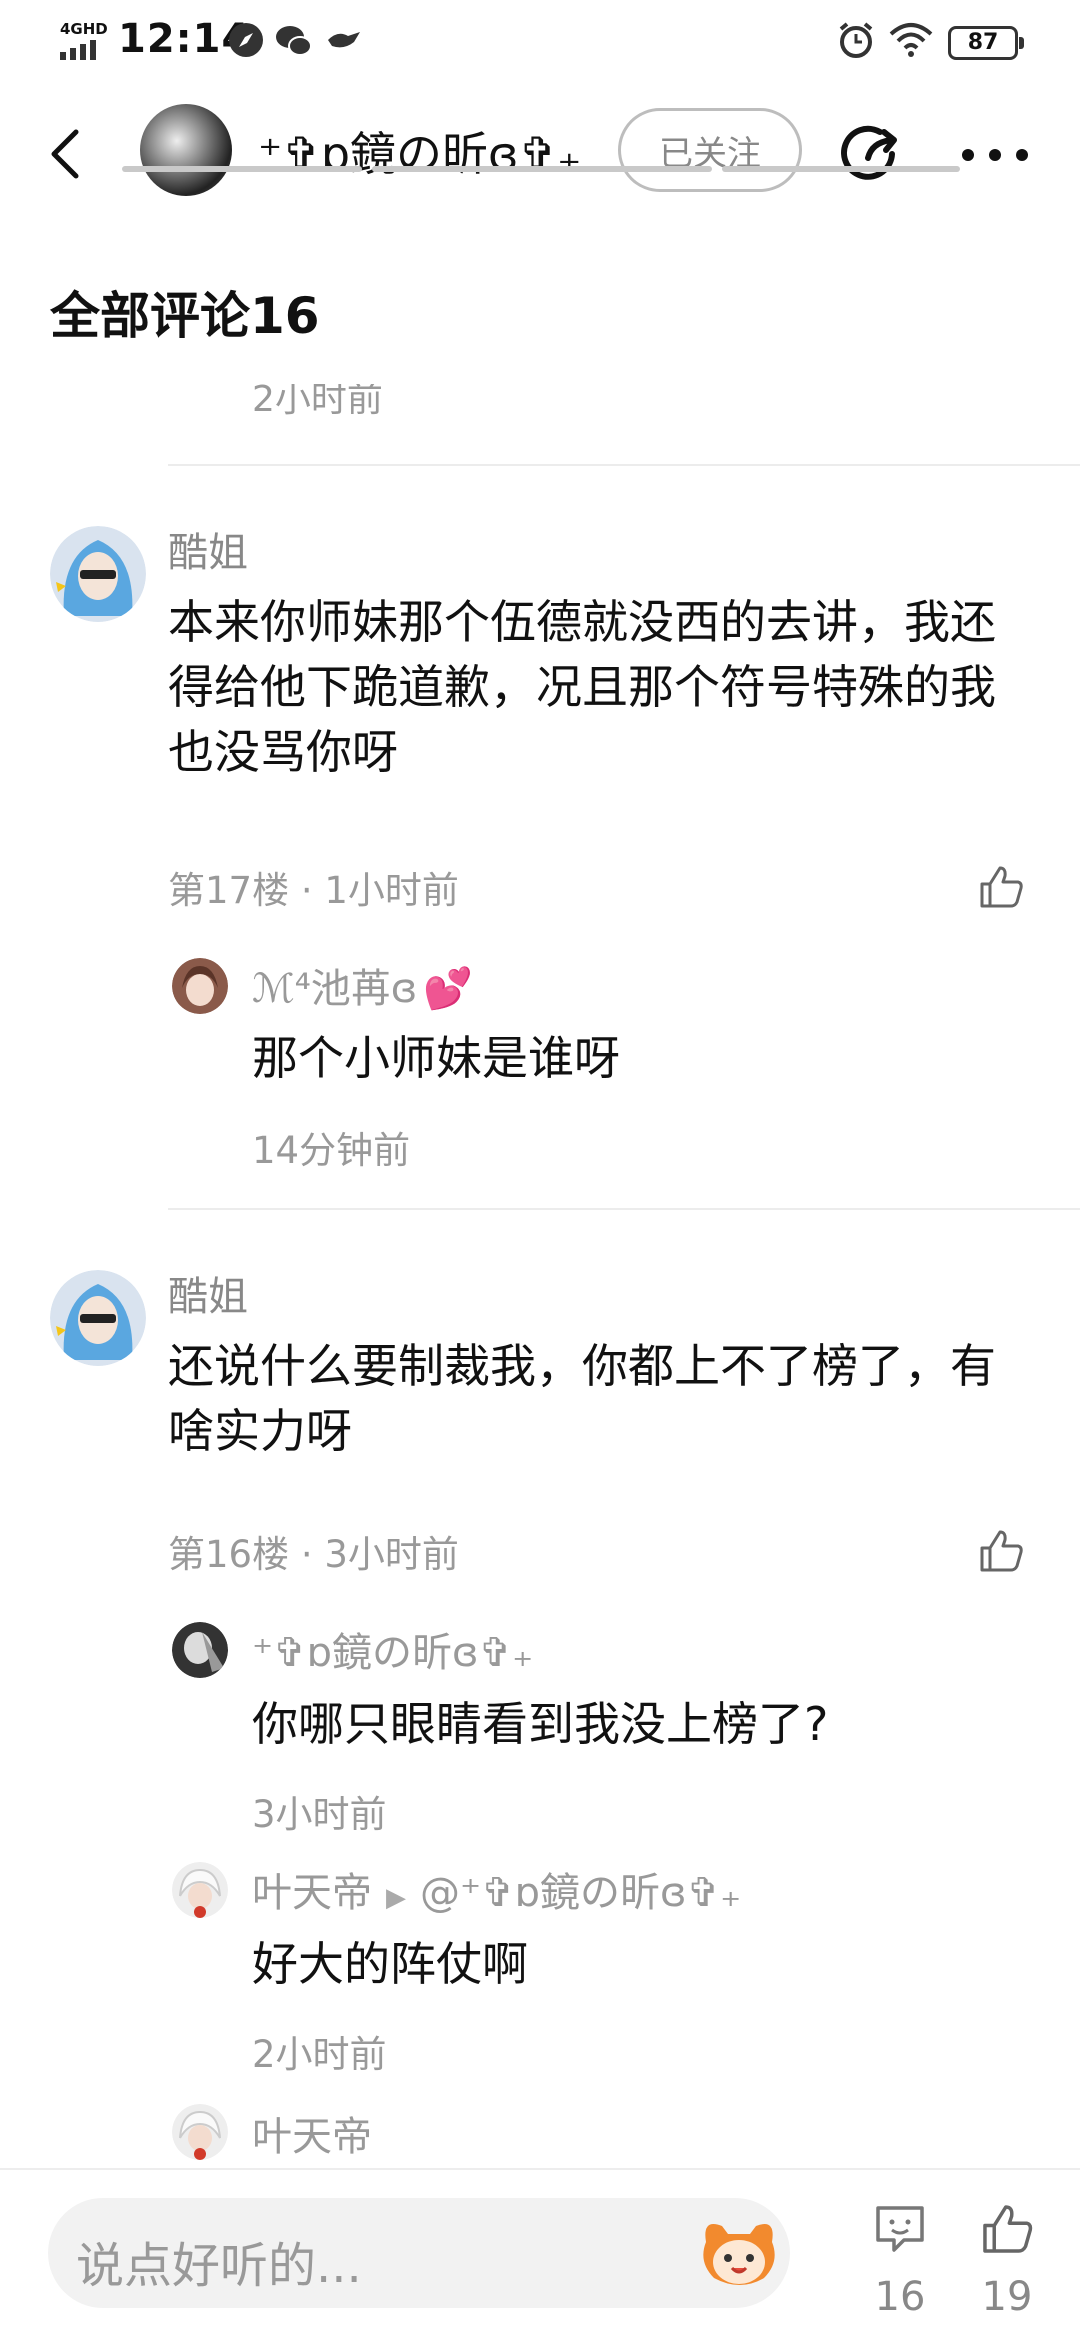 The height and width of the screenshot is (2342, 1080). What do you see at coordinates (900, 2297) in the screenshot?
I see `comment-count: 16` at bounding box center [900, 2297].